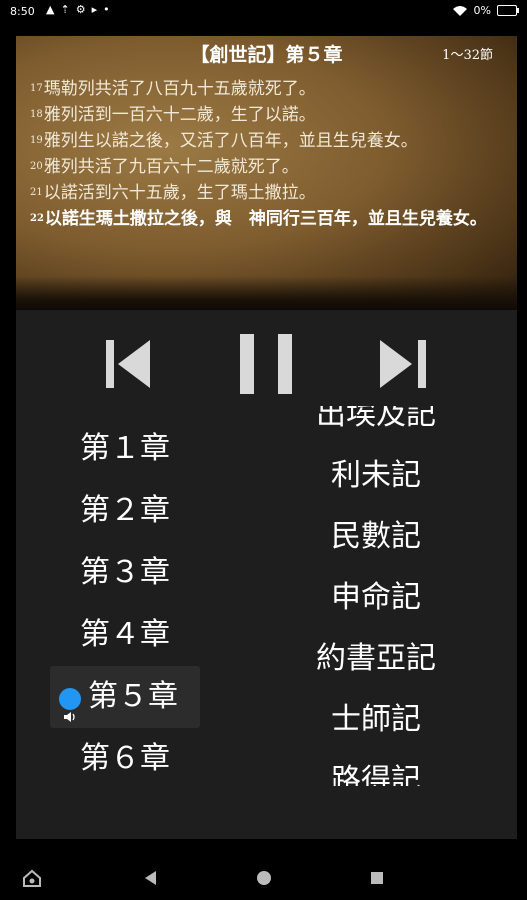  I want to click on verse-number: 19, so click(36, 140).